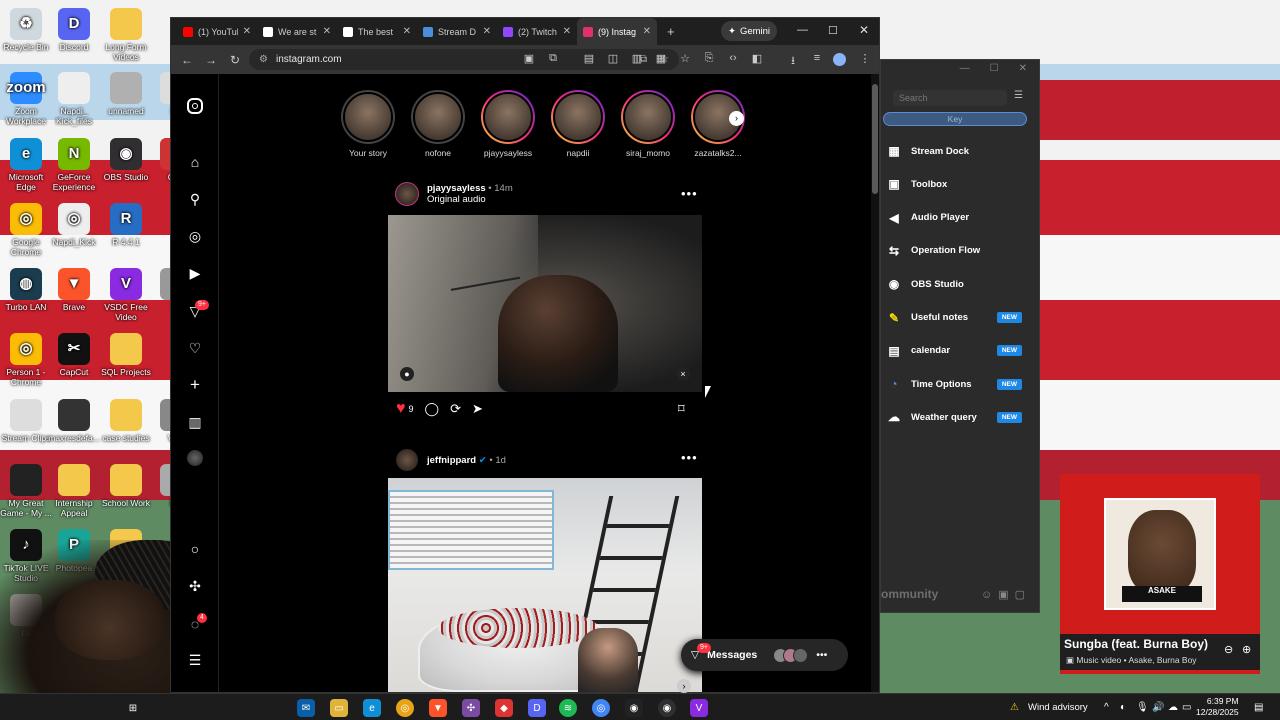 This screenshot has height=720, width=1280. I want to click on story-item: siraj_momo, so click(648, 124).